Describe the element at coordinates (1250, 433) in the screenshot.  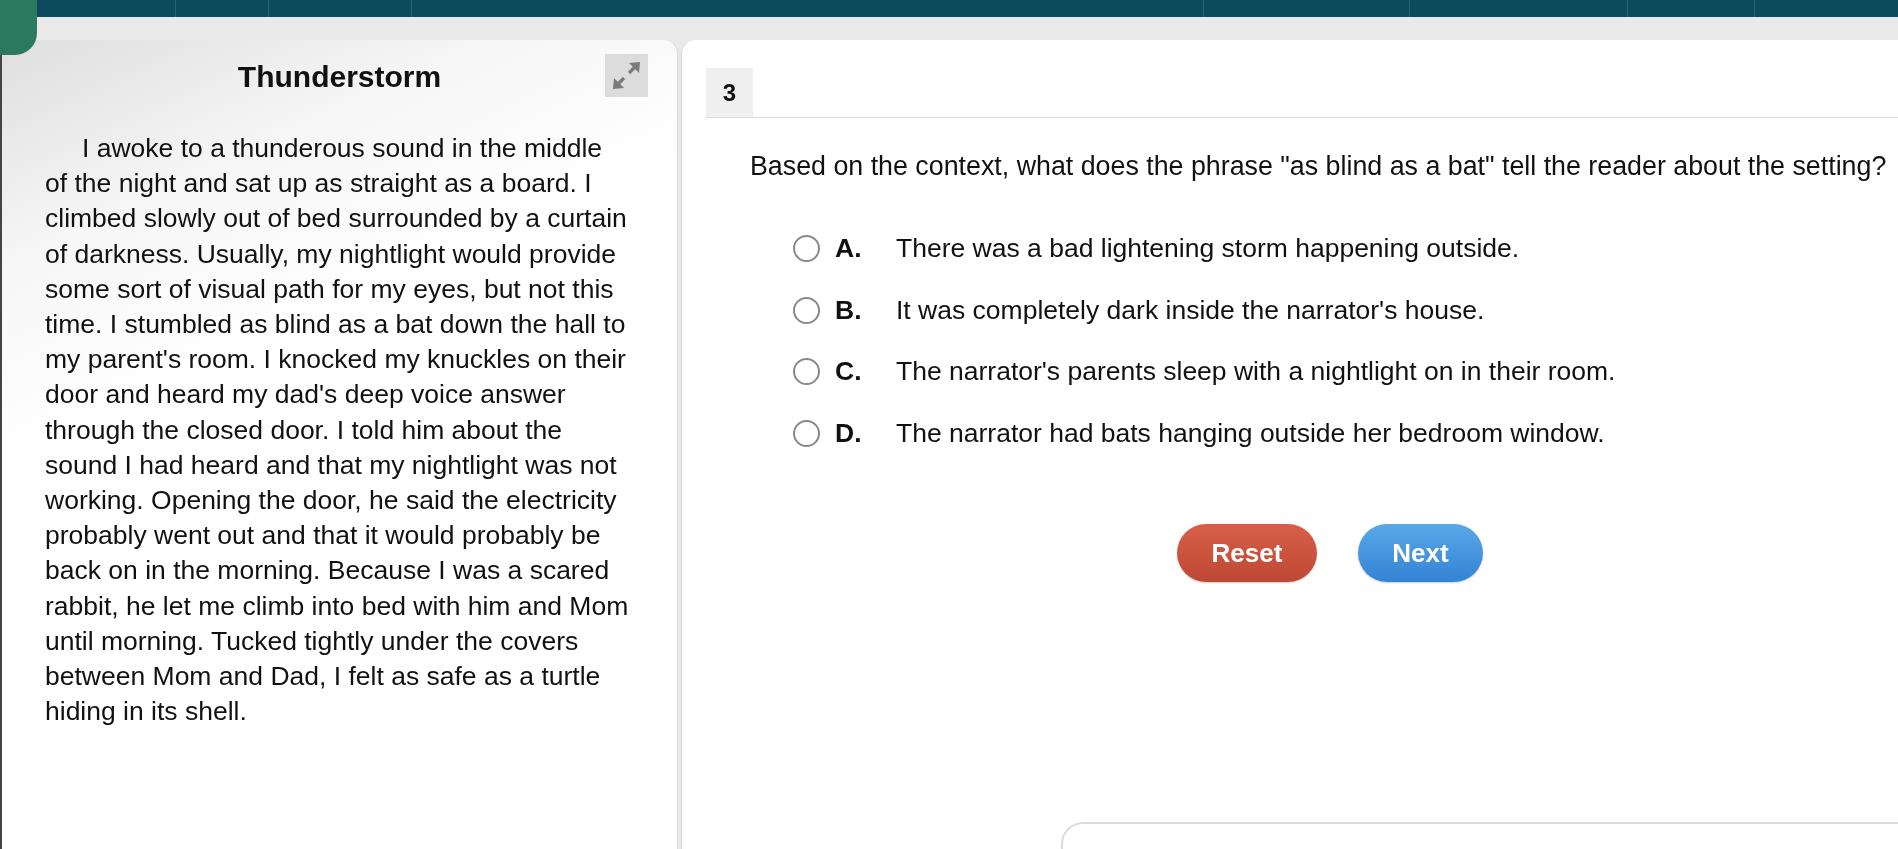
I see `option-text: The narrator had bats hanging outside her bedroom window.` at that location.